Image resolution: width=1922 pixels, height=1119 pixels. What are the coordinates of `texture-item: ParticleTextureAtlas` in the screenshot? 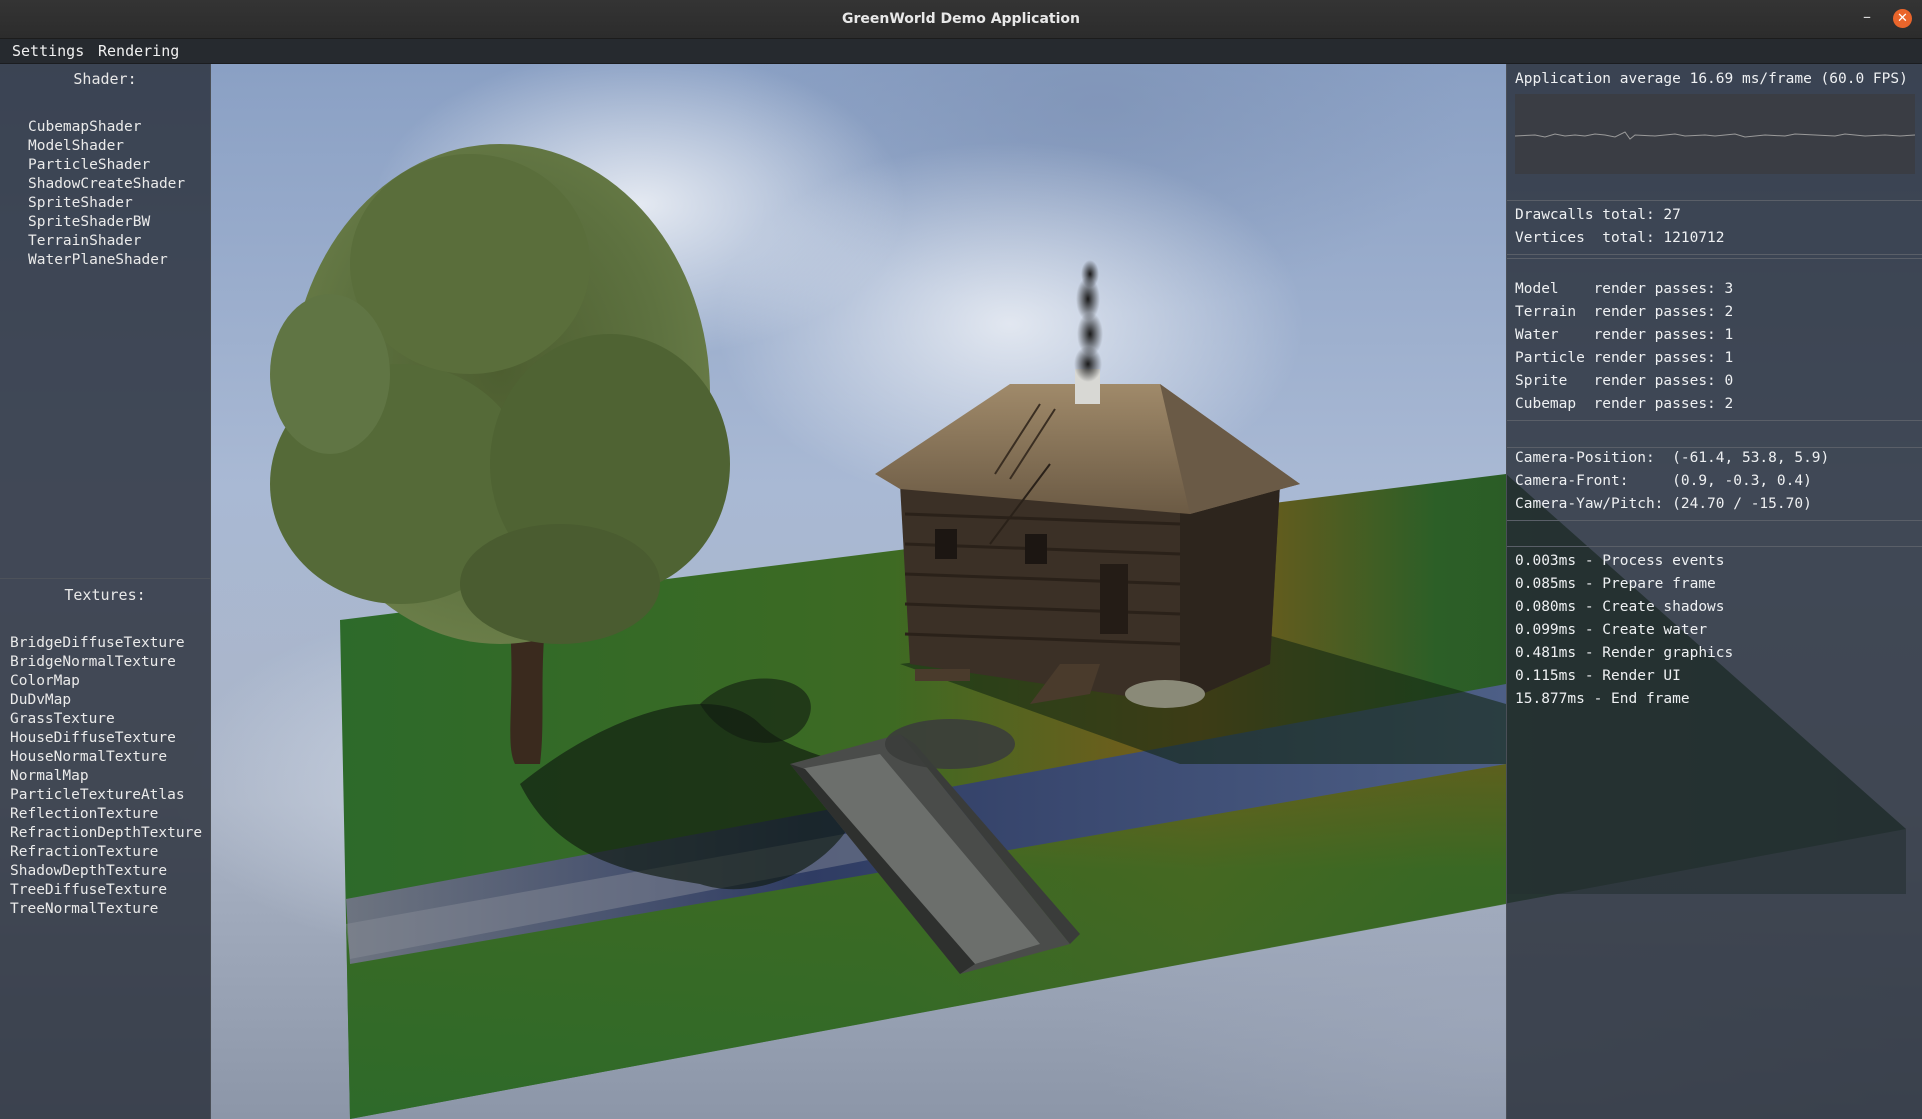 It's located at (106, 795).